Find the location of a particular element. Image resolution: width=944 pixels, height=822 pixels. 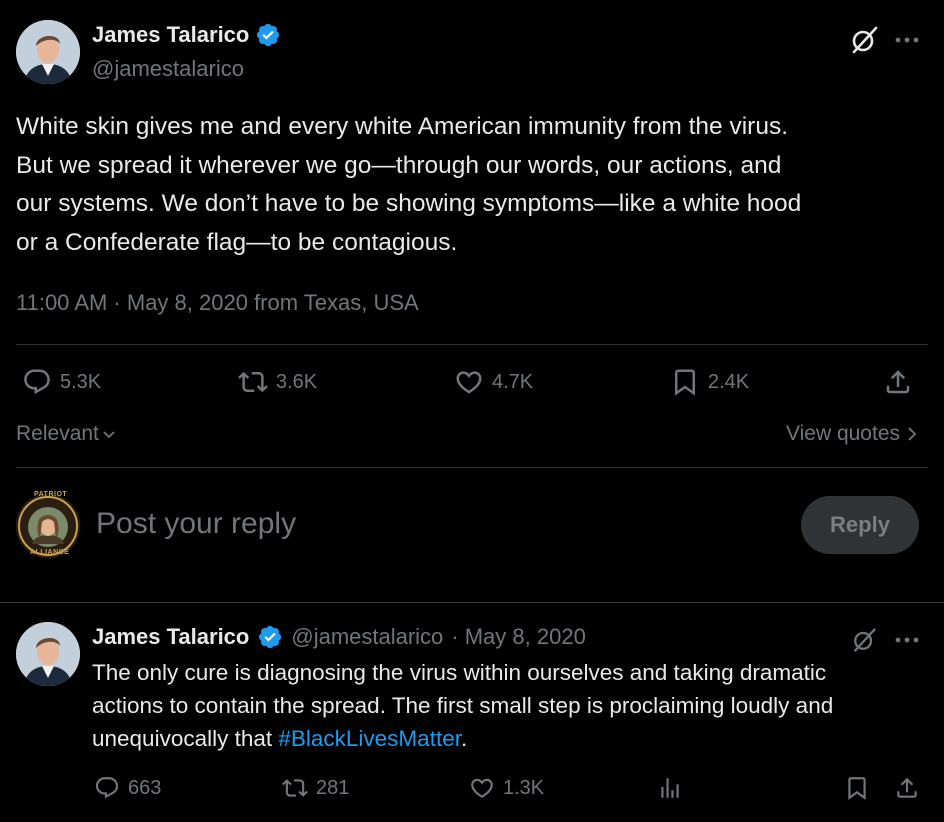

avatar-badge-top-text: PATRIOT is located at coordinates (51, 494).